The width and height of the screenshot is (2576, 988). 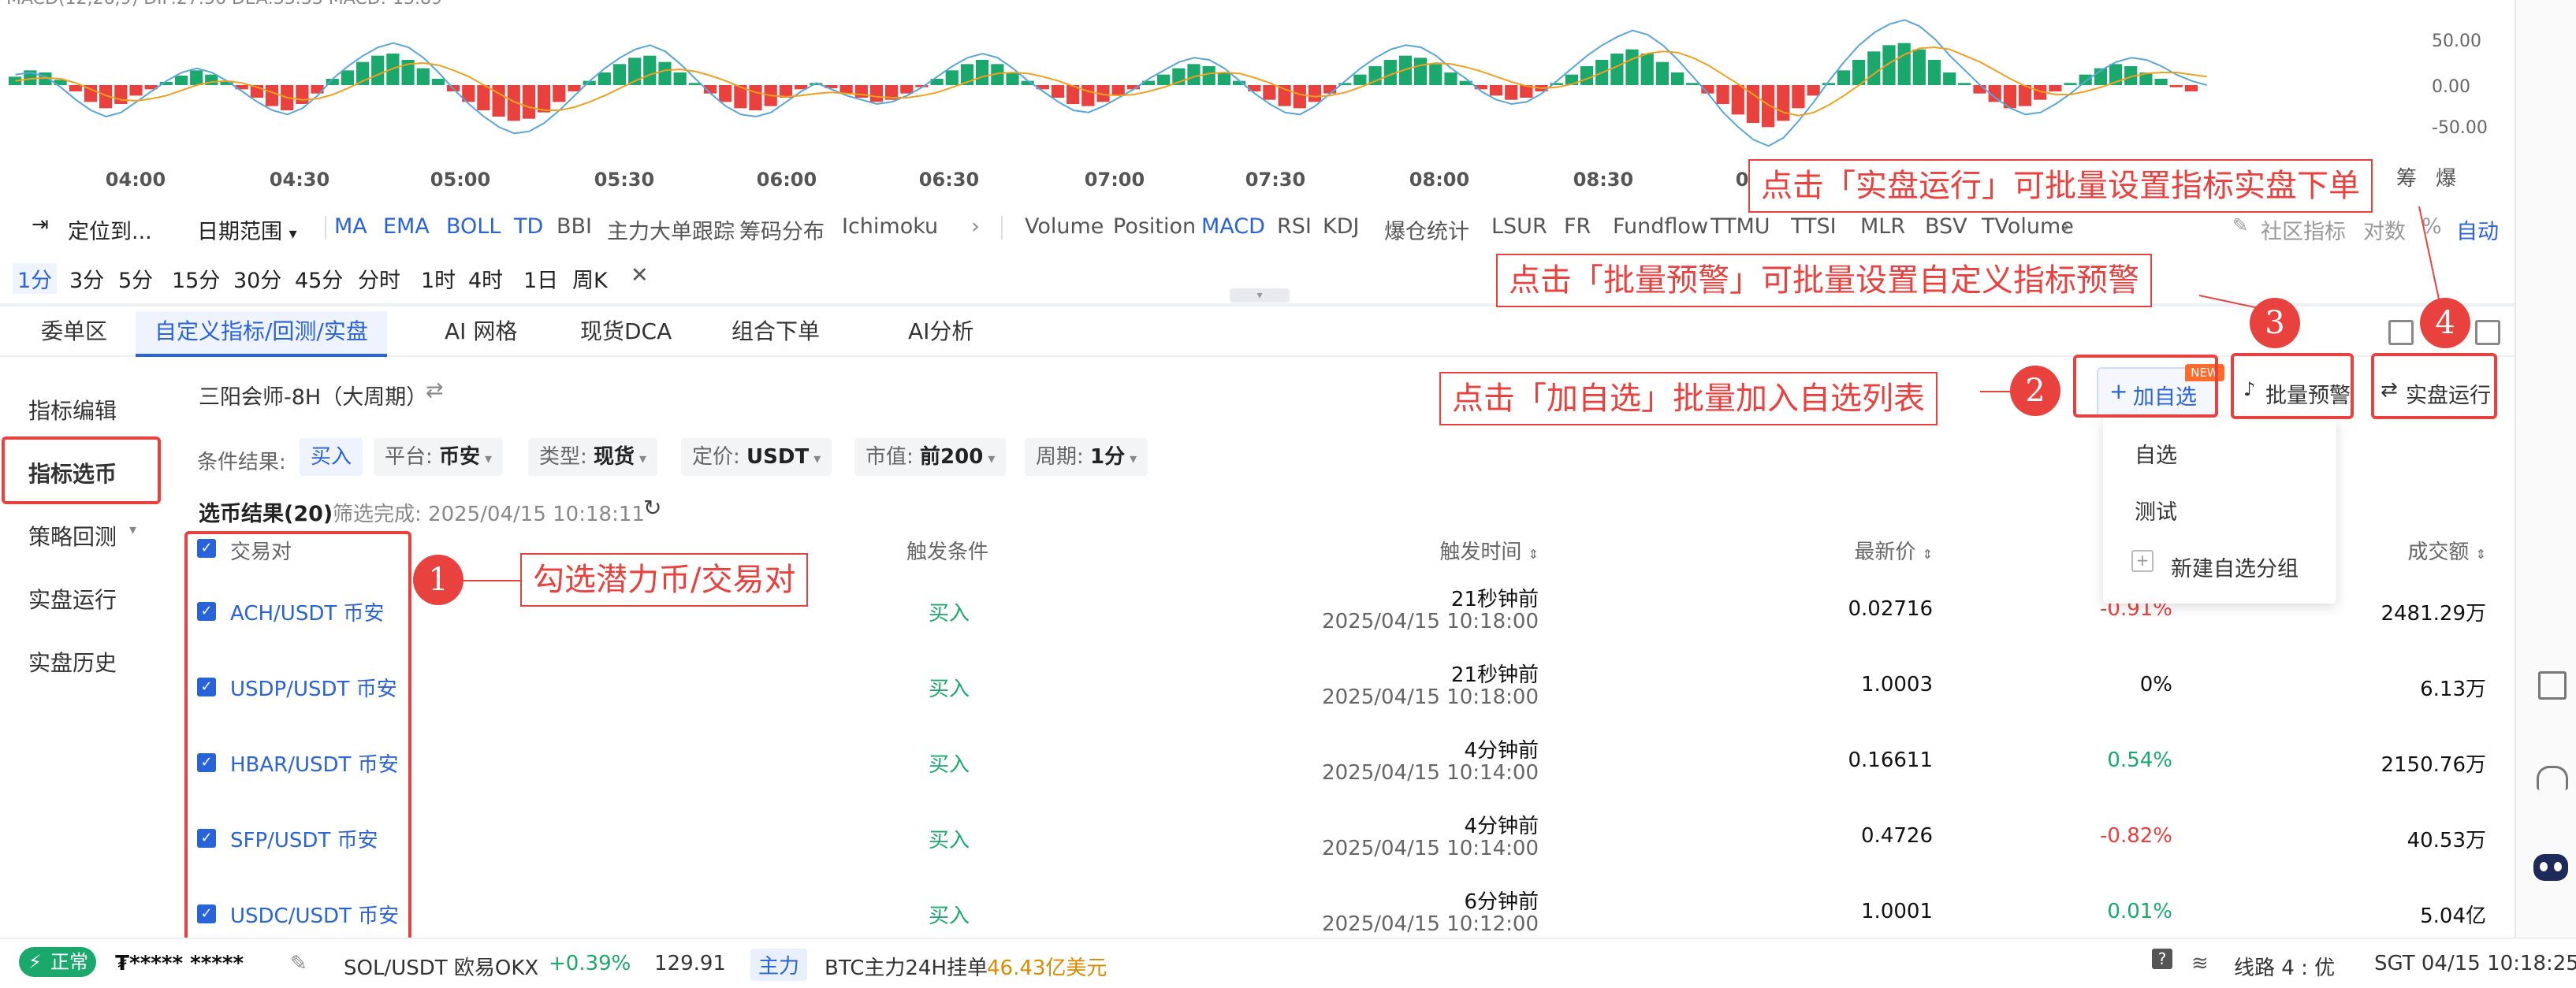 I want to click on indicator-rsi: RSI, so click(x=1294, y=226).